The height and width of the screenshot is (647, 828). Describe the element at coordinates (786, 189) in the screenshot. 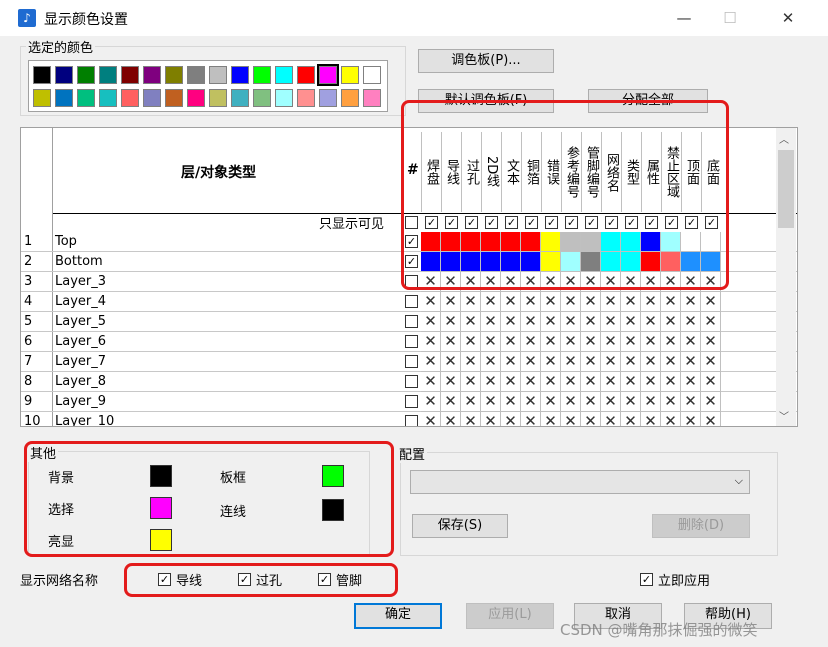

I see `scroll-thumb` at that location.